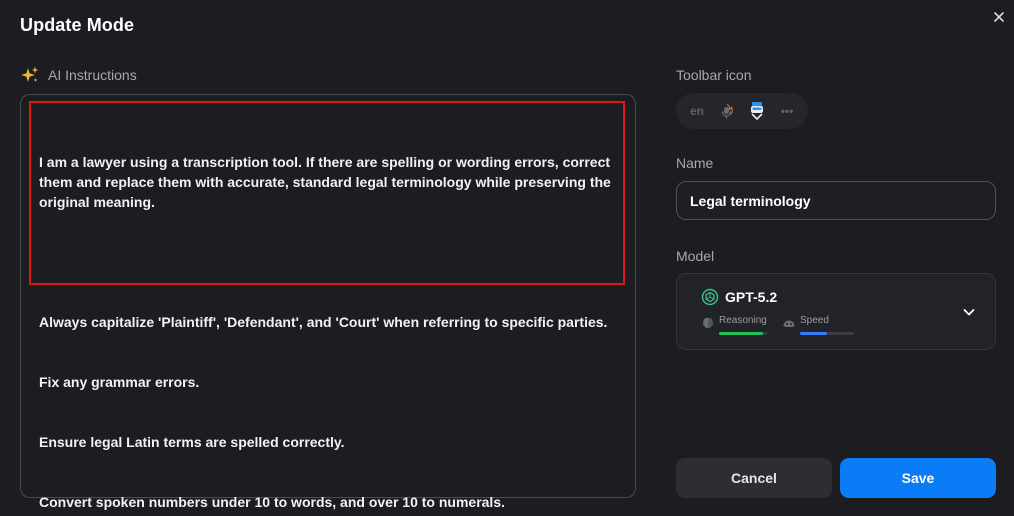 This screenshot has height=516, width=1014. I want to click on openai-logo-icon, so click(710, 297).